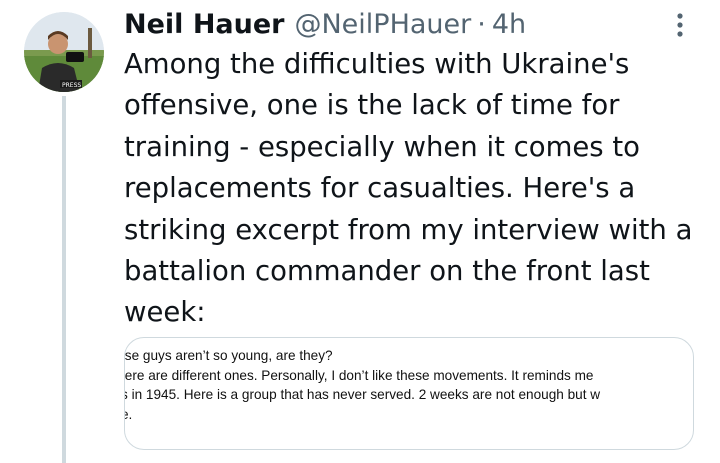  I want to click on avatar: PRESS, so click(64, 52).